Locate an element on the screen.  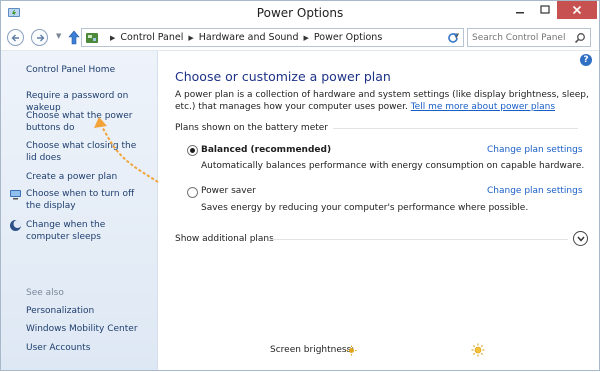
expand-additional-plans-button is located at coordinates (580, 238).